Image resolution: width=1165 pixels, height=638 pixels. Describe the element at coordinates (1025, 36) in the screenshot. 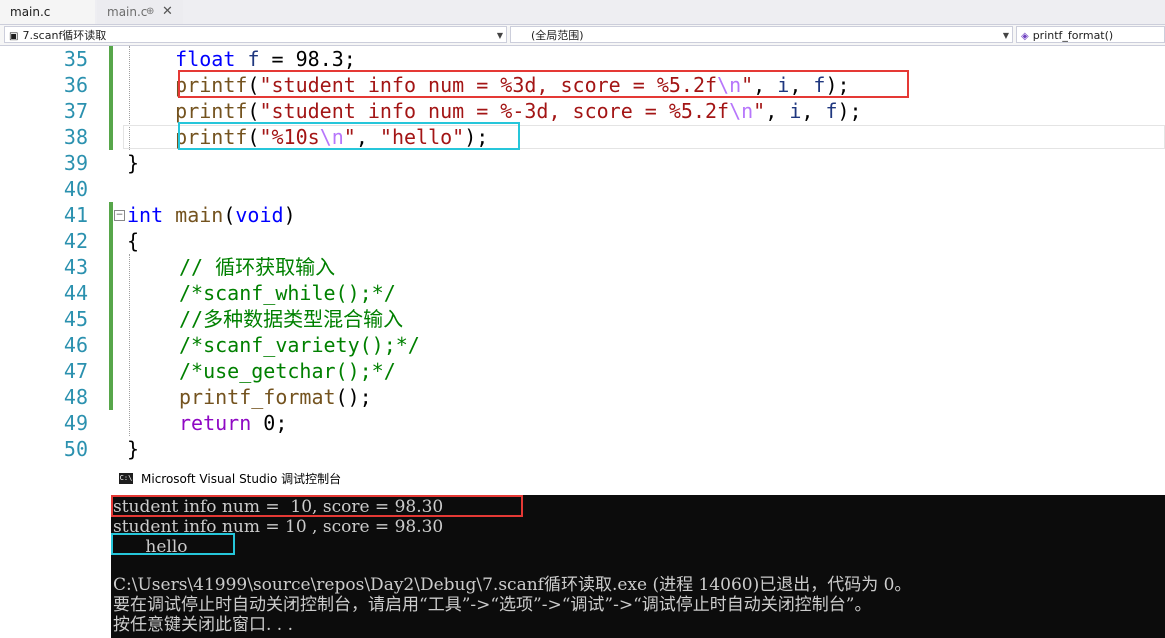

I see `function-icon: ◈` at that location.